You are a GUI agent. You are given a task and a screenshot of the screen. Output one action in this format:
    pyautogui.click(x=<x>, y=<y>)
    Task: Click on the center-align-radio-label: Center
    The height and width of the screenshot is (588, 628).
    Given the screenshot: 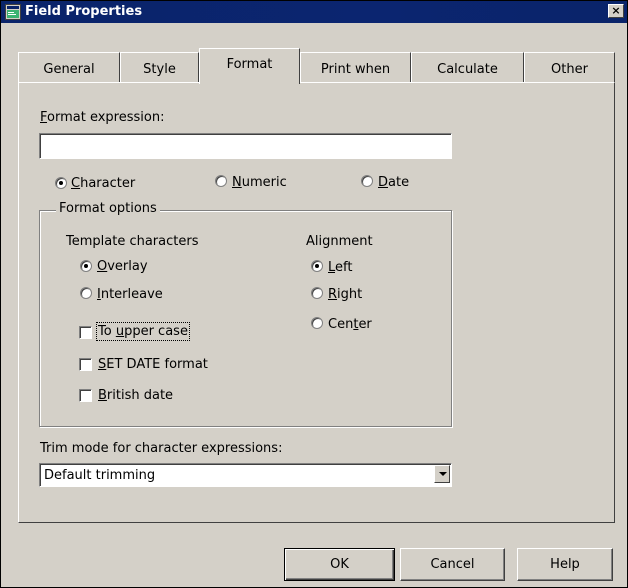 What is the action you would take?
    pyautogui.click(x=350, y=324)
    